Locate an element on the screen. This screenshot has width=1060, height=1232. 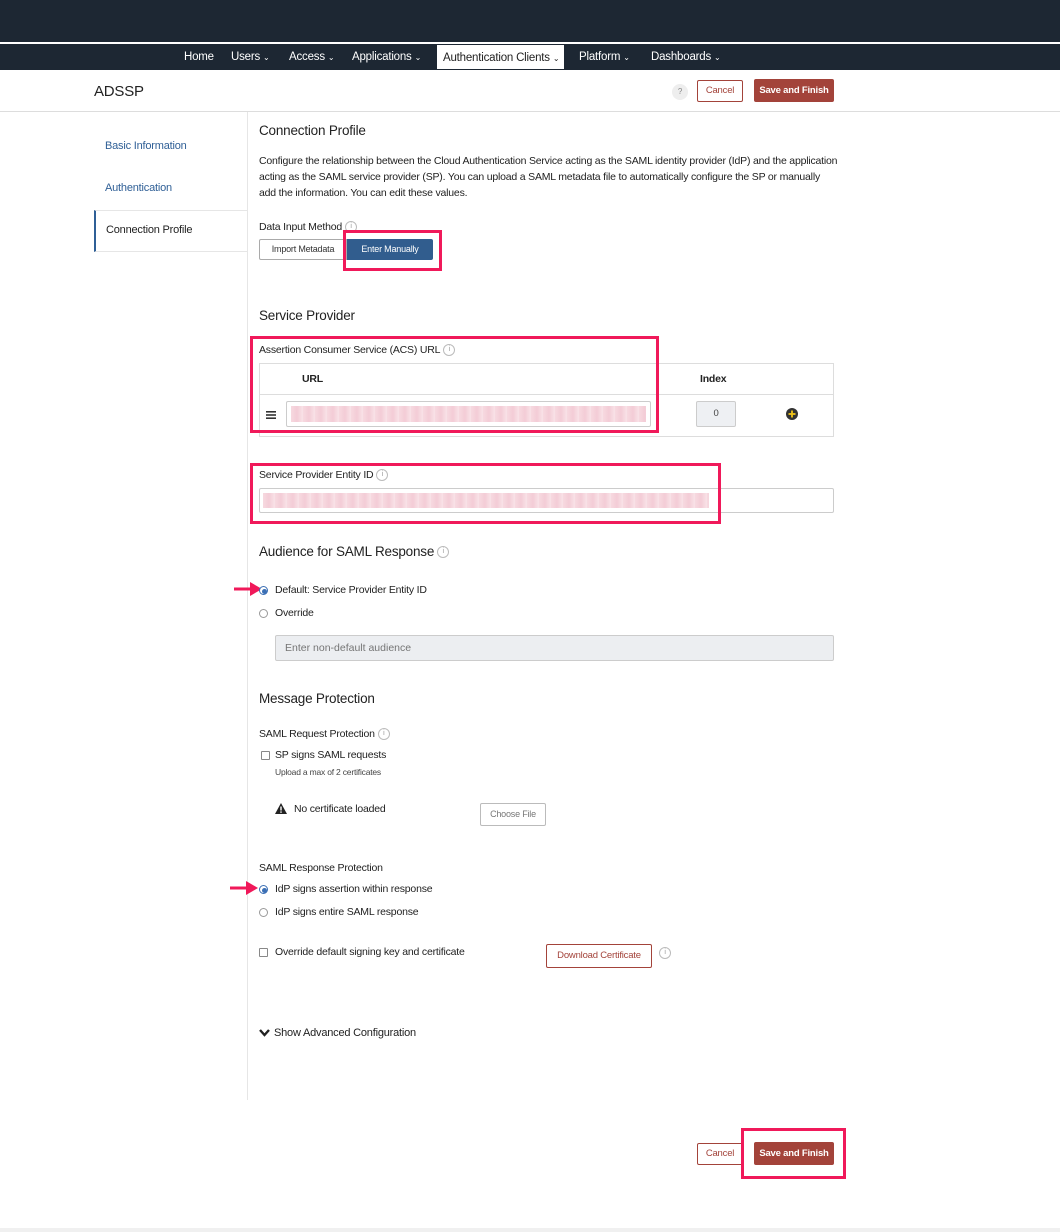
nav-item-platform: Platform ⌄ is located at coordinates (604, 57).